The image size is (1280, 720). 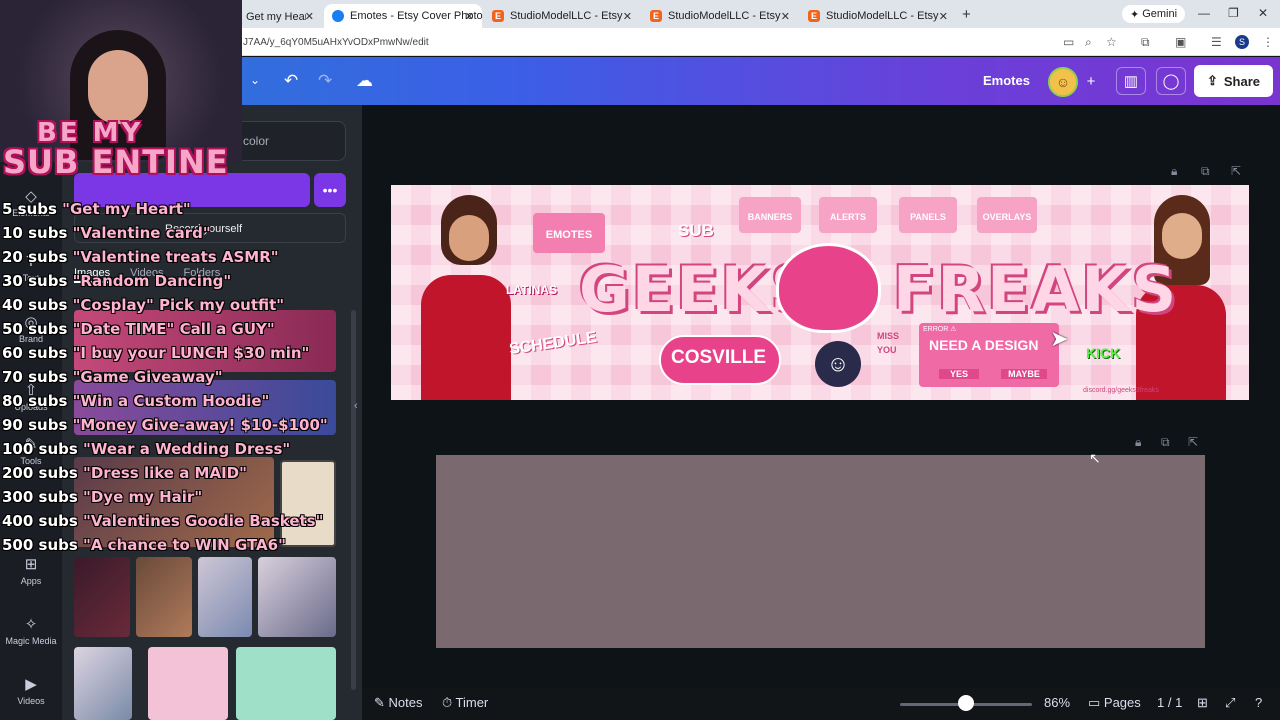 I want to click on zoom-level: 86%, so click(x=1057, y=702).